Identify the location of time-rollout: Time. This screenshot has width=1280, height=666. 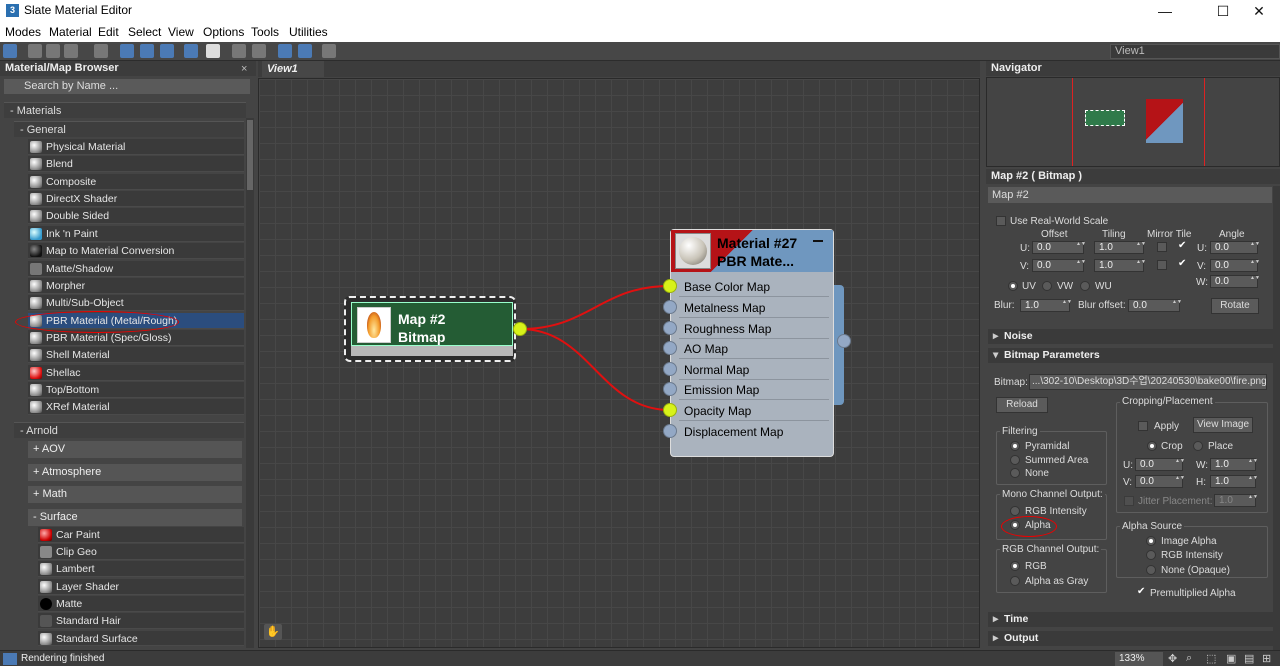
(1132, 619).